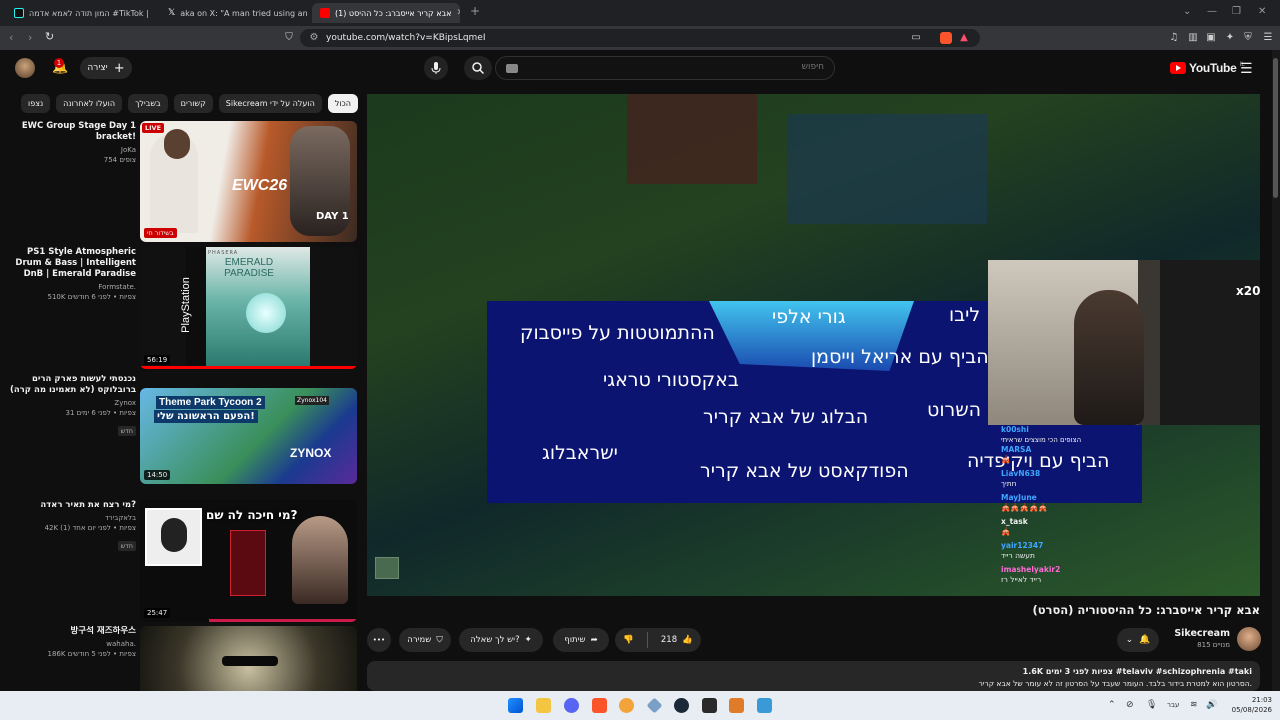 This screenshot has height=720, width=1280. Describe the element at coordinates (594, 640) in the screenshot. I see `share-icon: ➦` at that location.